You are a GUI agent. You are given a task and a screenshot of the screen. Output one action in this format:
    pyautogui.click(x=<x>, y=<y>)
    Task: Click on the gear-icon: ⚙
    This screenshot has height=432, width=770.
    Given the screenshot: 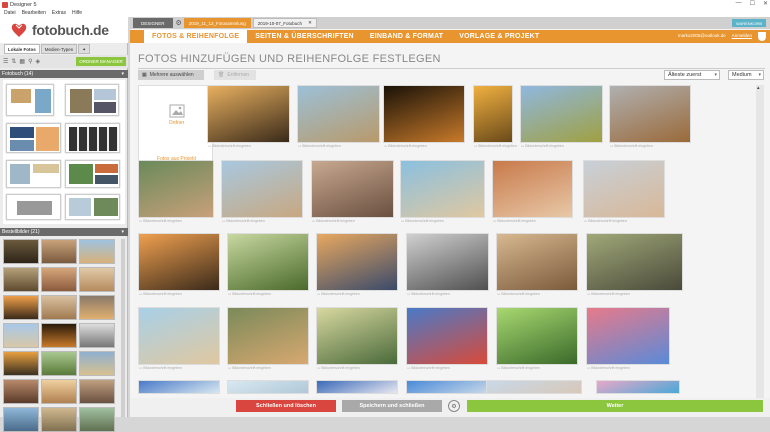 What is the action you would take?
    pyautogui.click(x=179, y=23)
    